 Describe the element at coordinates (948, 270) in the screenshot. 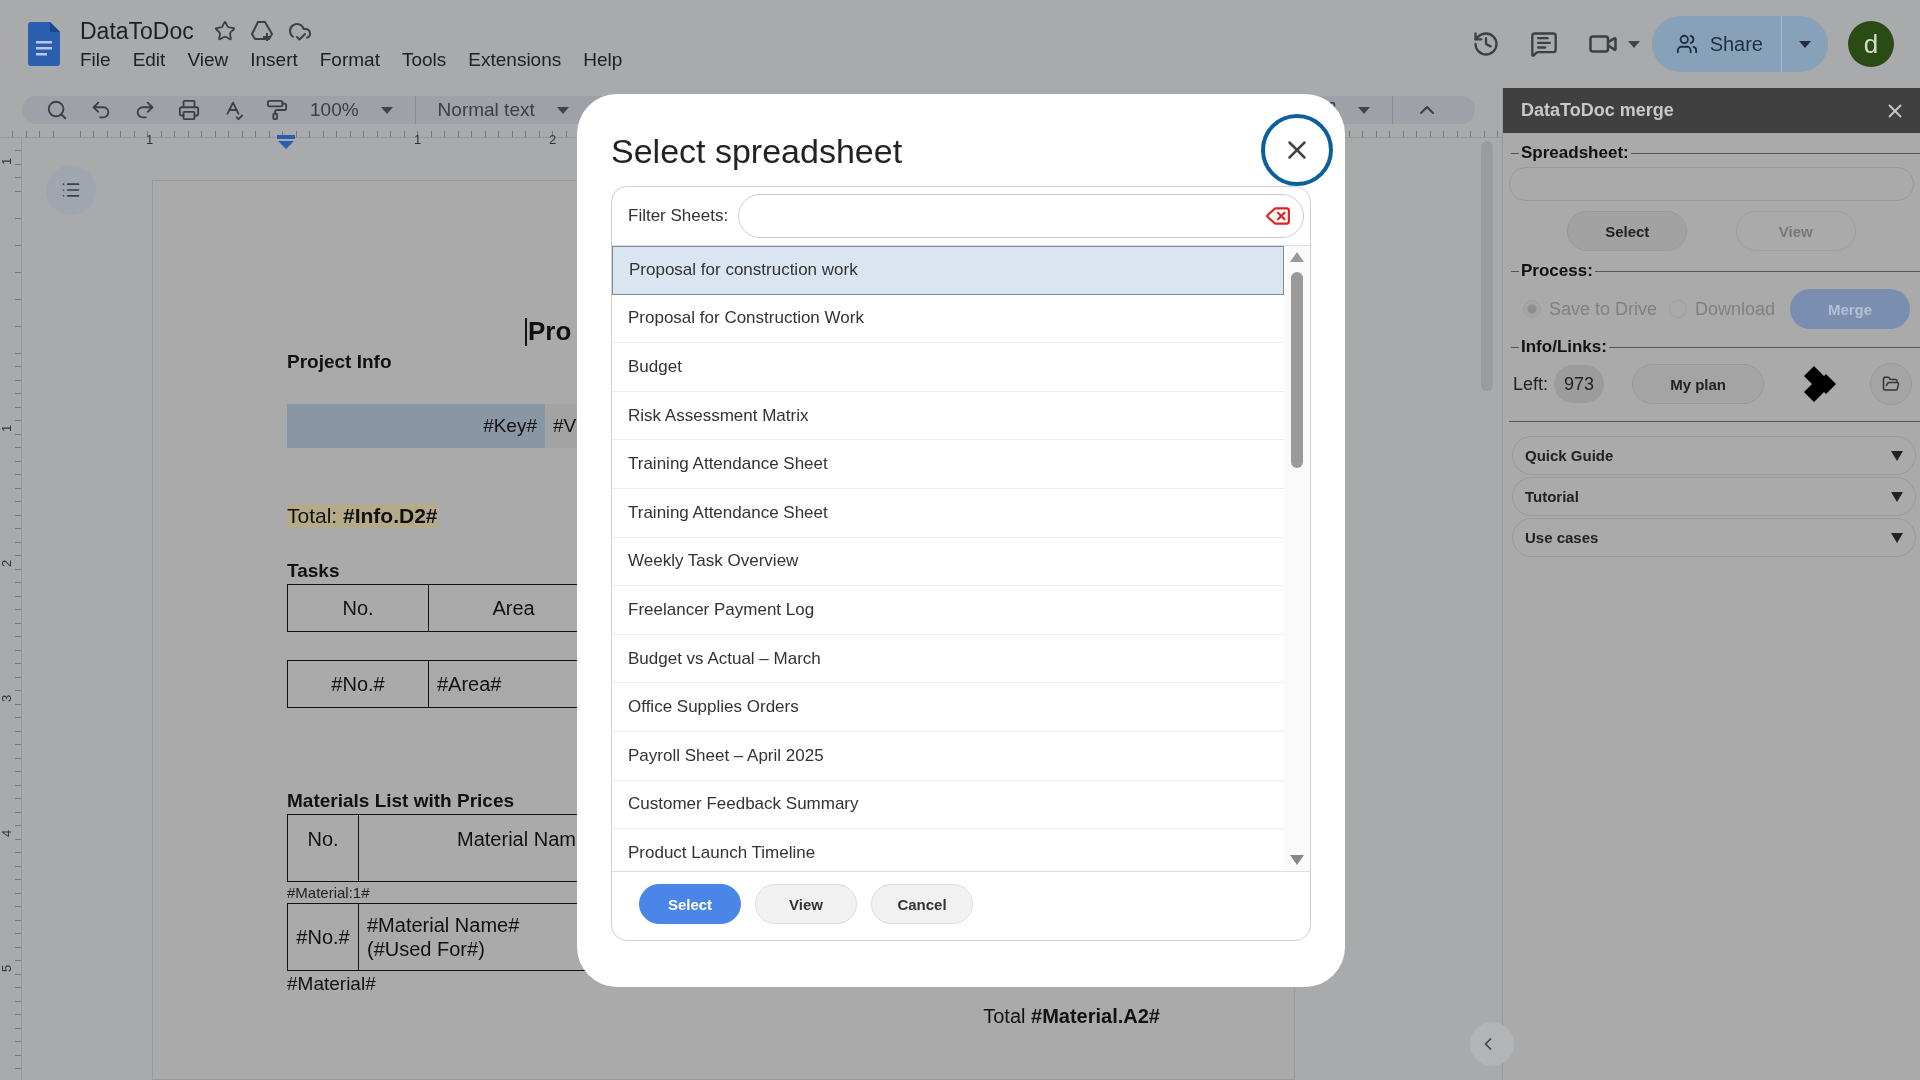

I see `sheet-list-item: Proposal for construction work` at that location.